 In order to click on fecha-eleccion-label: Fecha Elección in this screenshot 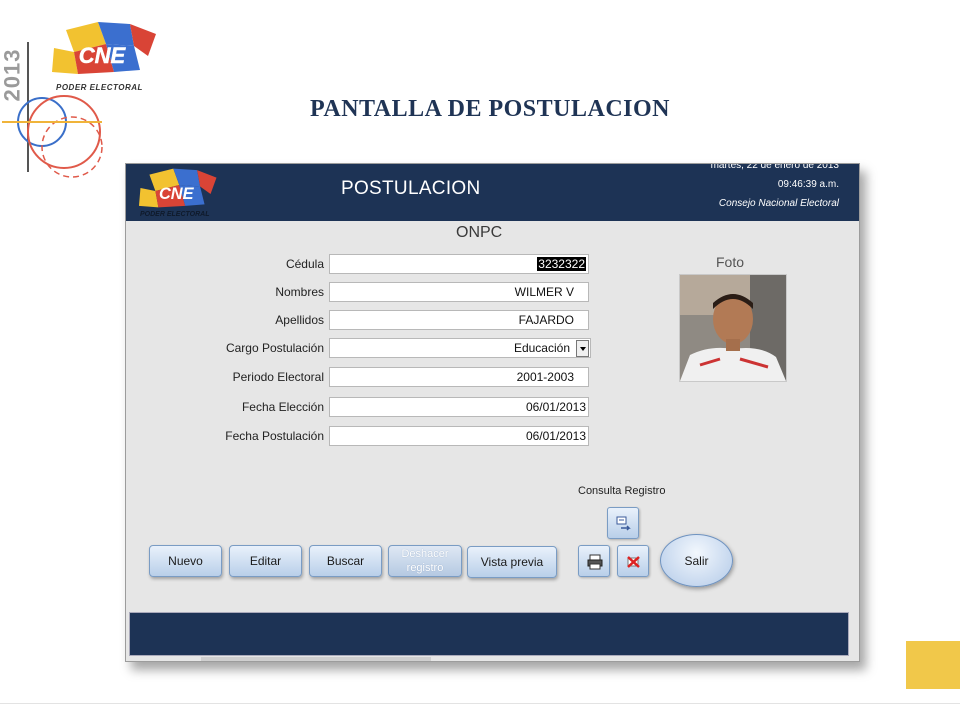, I will do `click(282, 407)`.